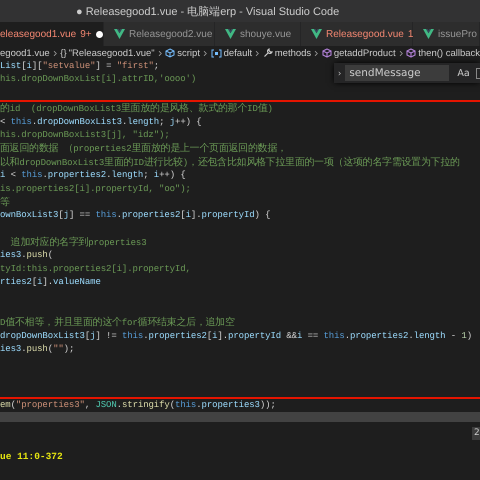  Describe the element at coordinates (85, 135) in the screenshot. I see `code-line: his.dropDownBoxList3[j], "idz");` at that location.